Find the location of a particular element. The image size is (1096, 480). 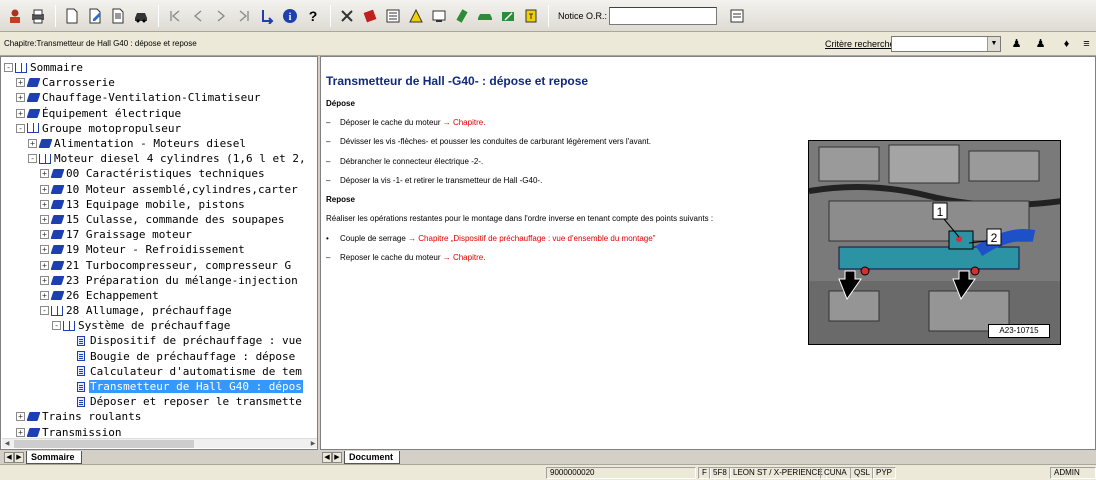

criteria-select: ▼ is located at coordinates (946, 44).